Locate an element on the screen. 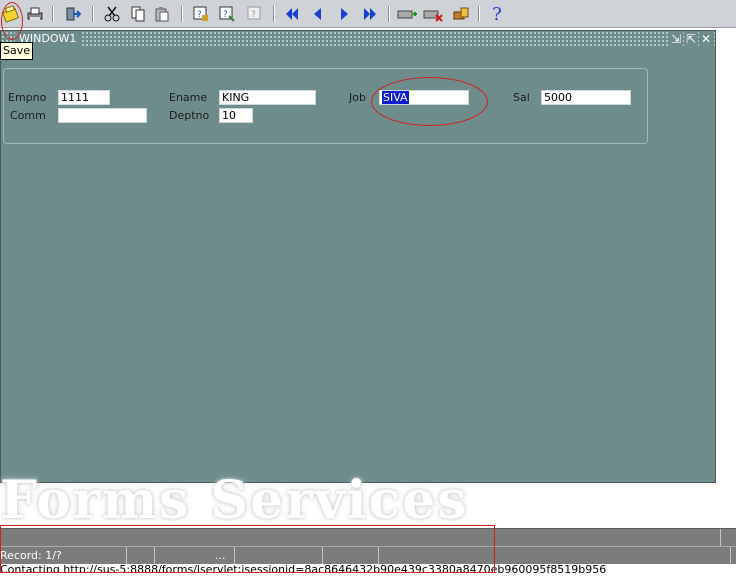  previous-icon is located at coordinates (317, 14).